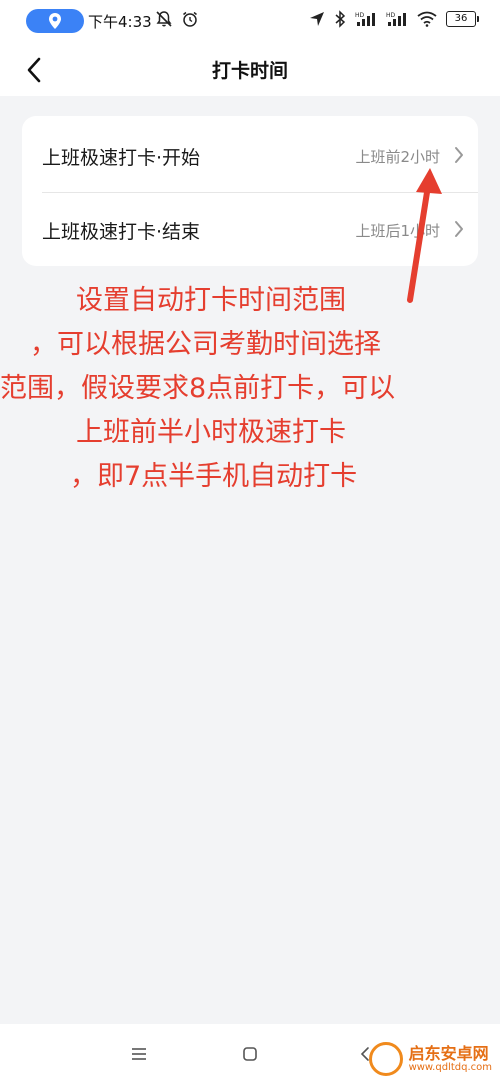 The width and height of the screenshot is (500, 1084). I want to click on menu-icon, so click(139, 1054).